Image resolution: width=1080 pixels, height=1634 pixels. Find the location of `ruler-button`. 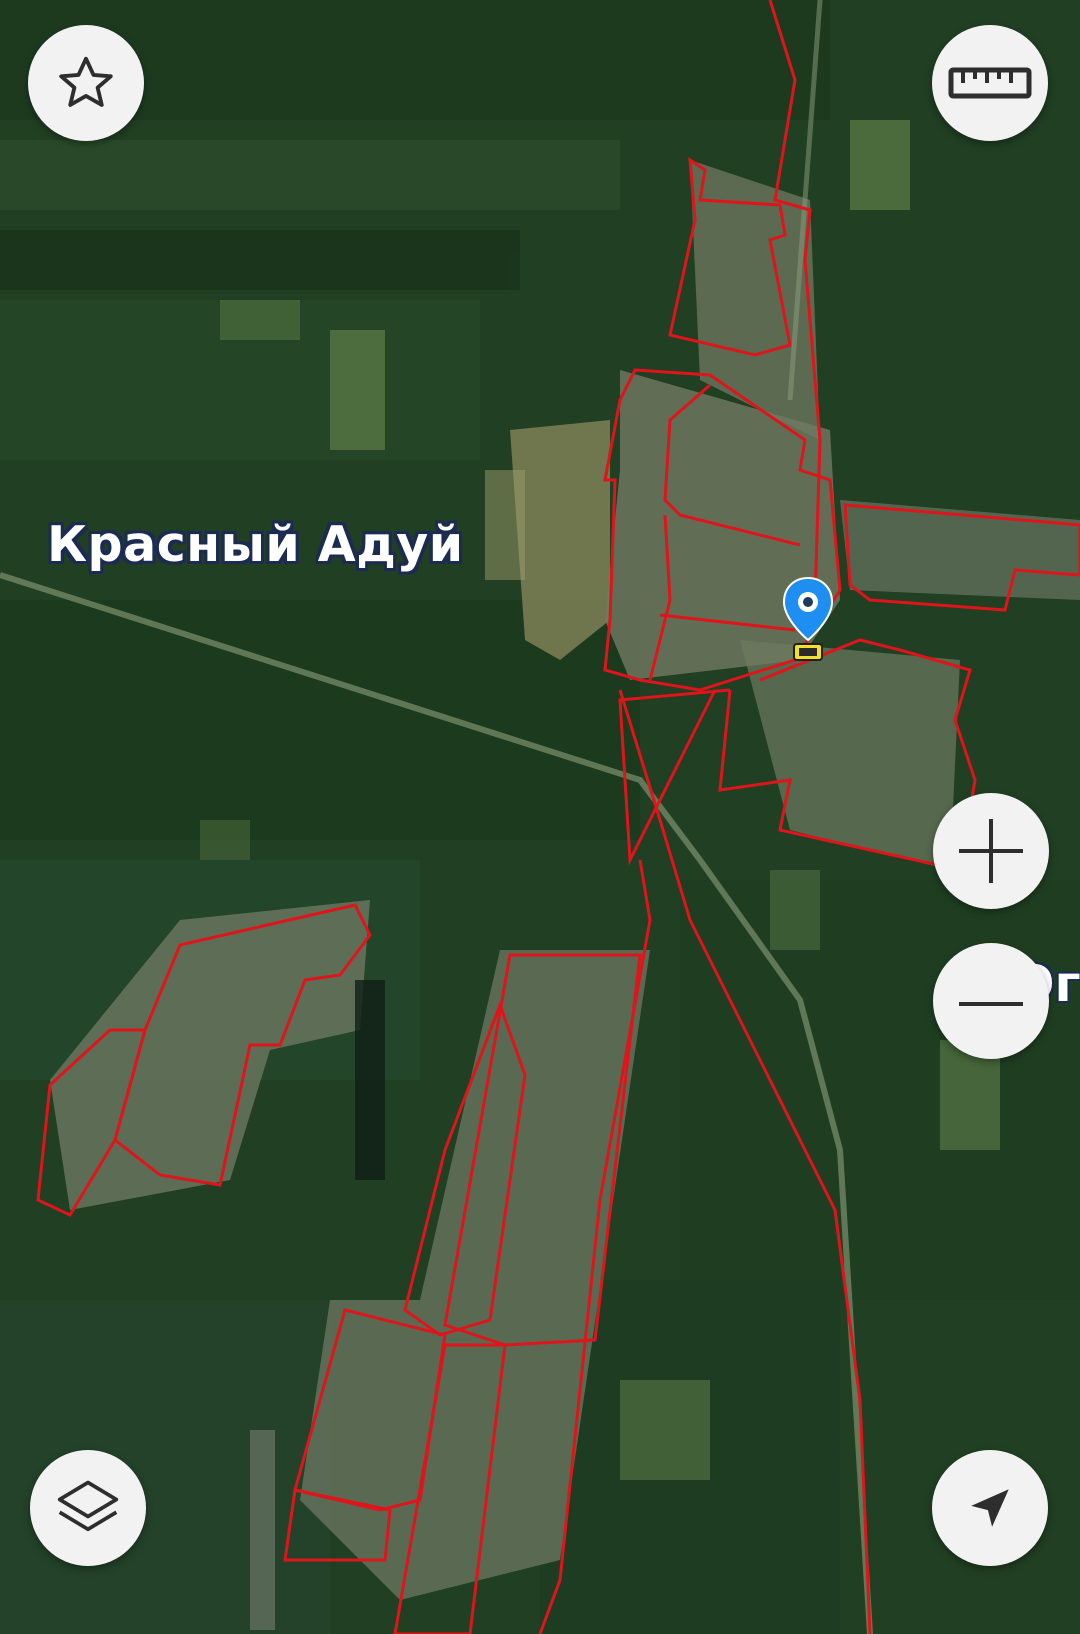

ruler-button is located at coordinates (990, 83).